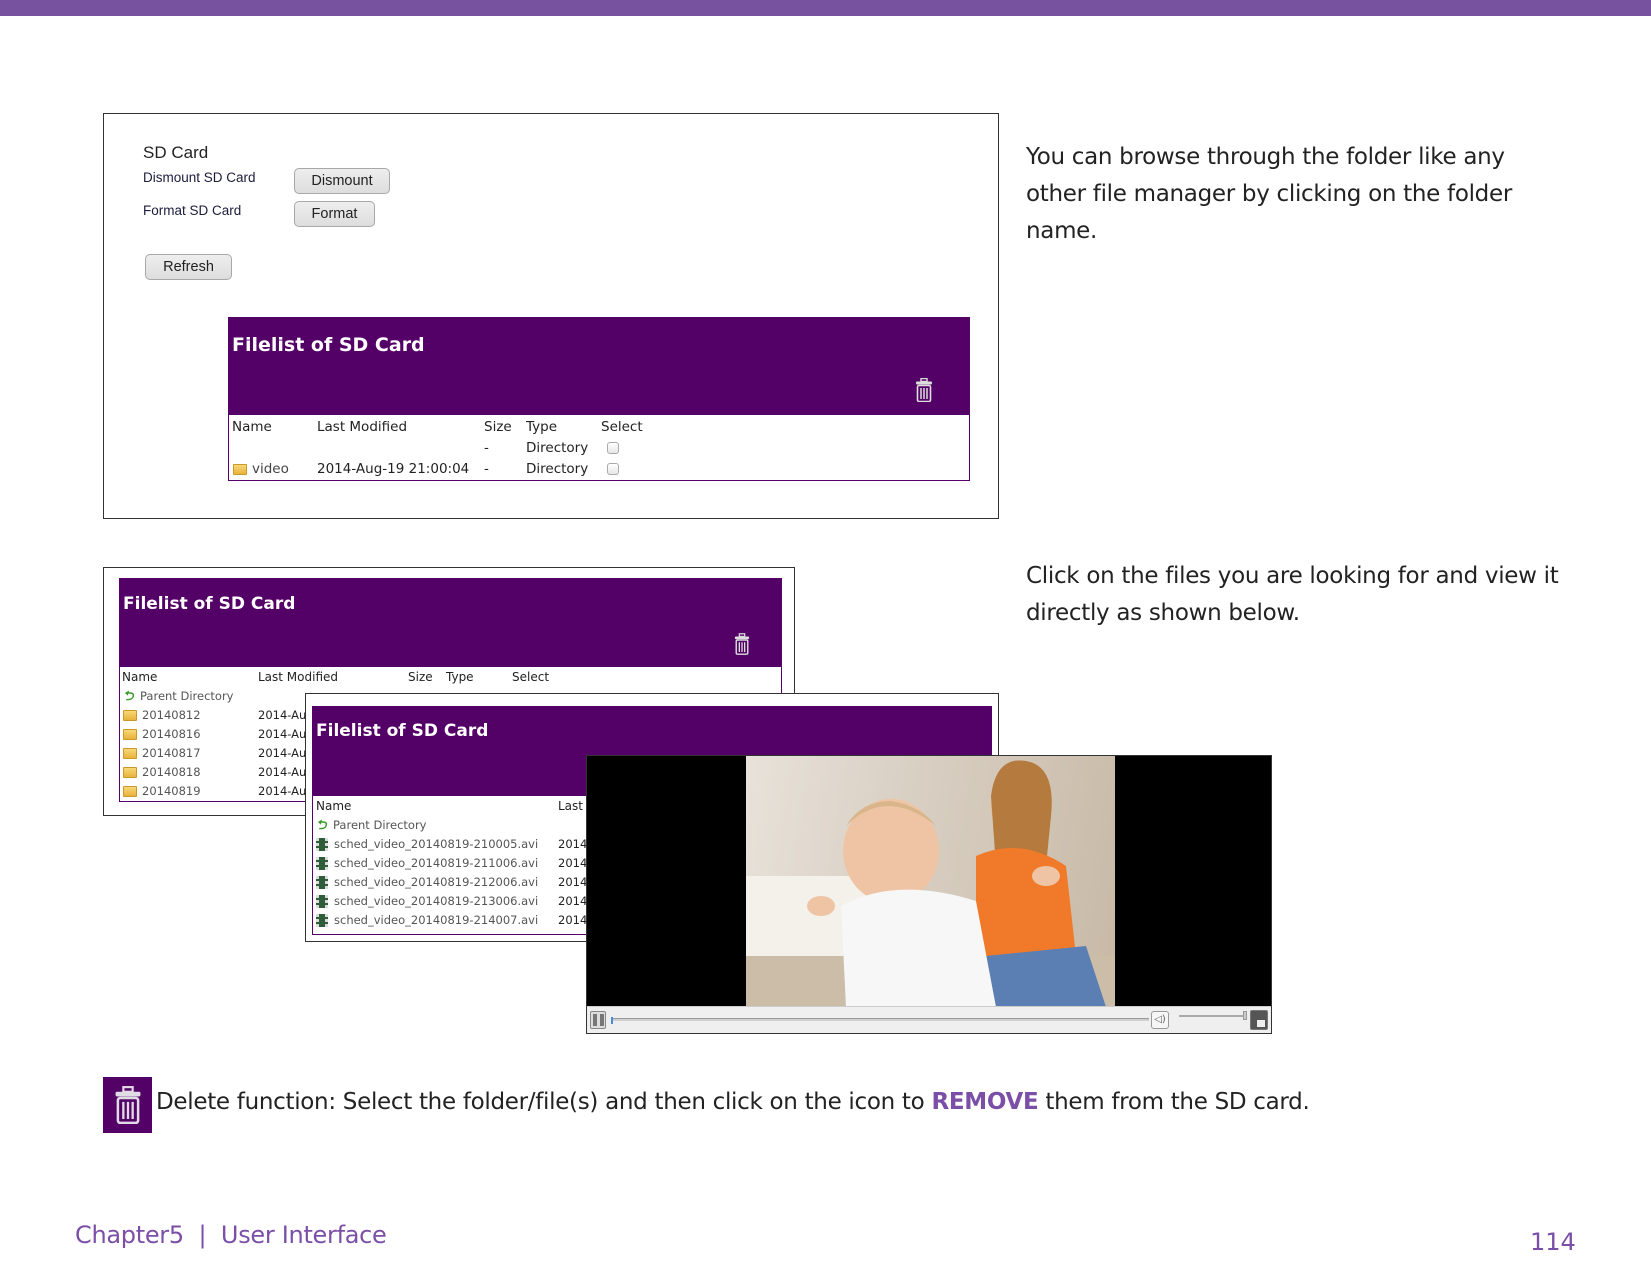 The width and height of the screenshot is (1651, 1275). I want to click on folder-link: 20140812, so click(171, 715).